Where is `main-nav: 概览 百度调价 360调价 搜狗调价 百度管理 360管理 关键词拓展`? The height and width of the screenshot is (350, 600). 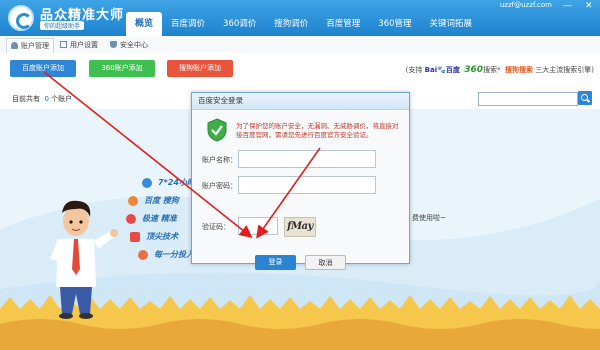
main-nav: 概览 百度调价 360调价 搜狗调价 百度管理 360管理 关键词拓展 is located at coordinates (303, 24).